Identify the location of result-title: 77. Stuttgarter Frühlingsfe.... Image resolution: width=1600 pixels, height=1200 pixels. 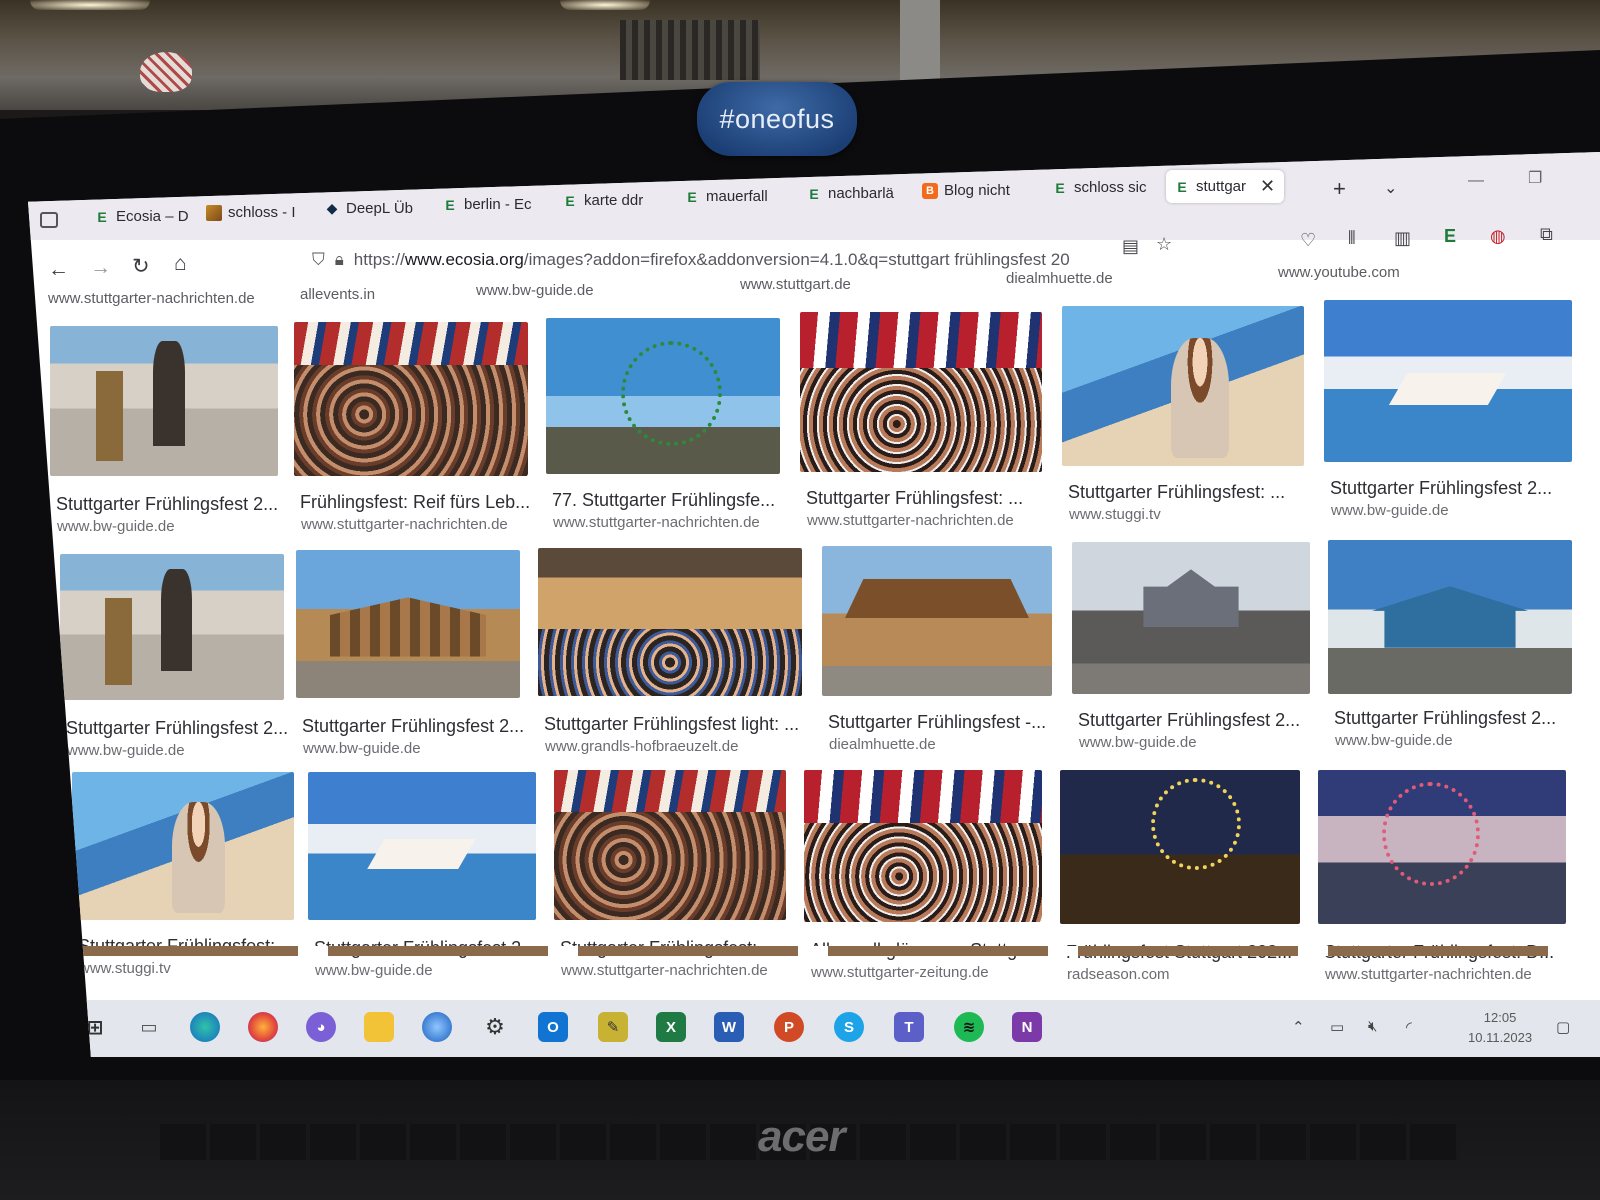
(663, 500).